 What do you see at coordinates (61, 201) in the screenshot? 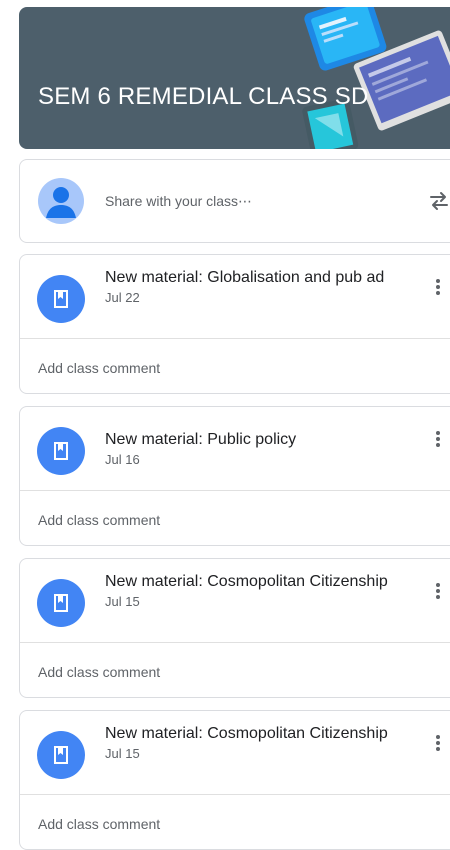
I see `avatar-icon` at bounding box center [61, 201].